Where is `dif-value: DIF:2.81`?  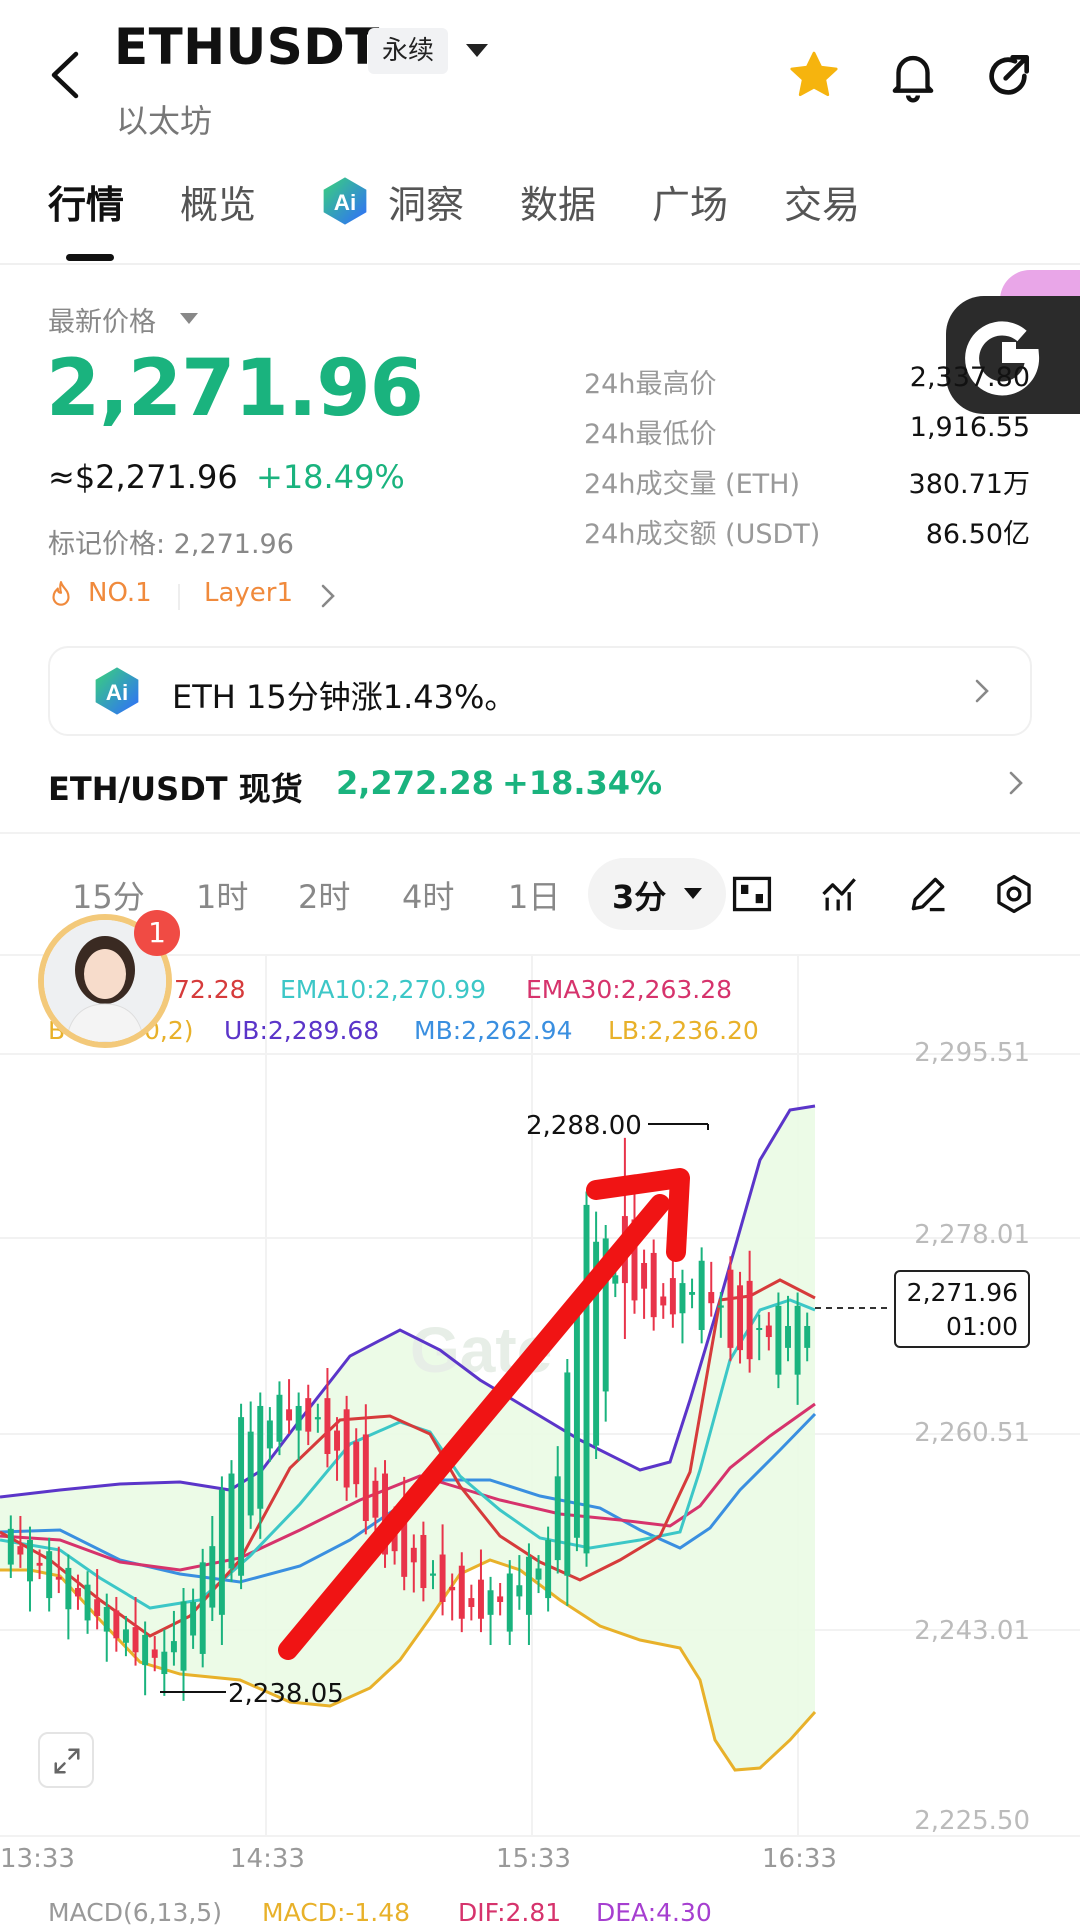
dif-value: DIF:2.81 is located at coordinates (510, 1912).